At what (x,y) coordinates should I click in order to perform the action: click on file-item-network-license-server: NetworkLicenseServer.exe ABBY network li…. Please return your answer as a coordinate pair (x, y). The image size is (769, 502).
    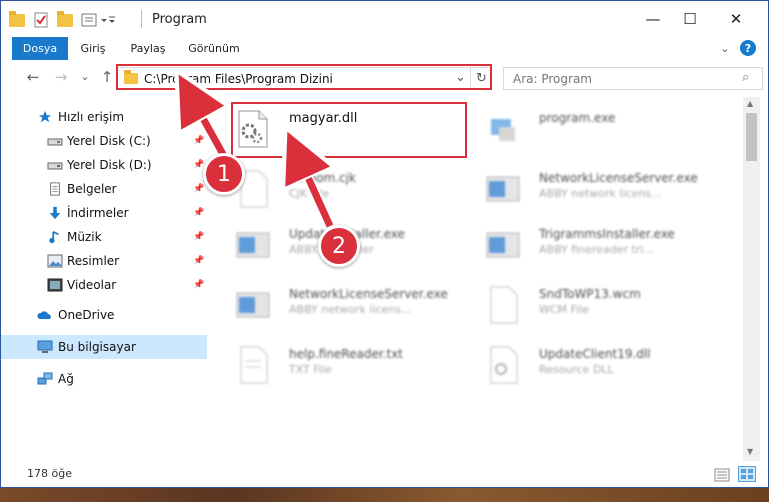
    Looking at the image, I should click on (605, 191).